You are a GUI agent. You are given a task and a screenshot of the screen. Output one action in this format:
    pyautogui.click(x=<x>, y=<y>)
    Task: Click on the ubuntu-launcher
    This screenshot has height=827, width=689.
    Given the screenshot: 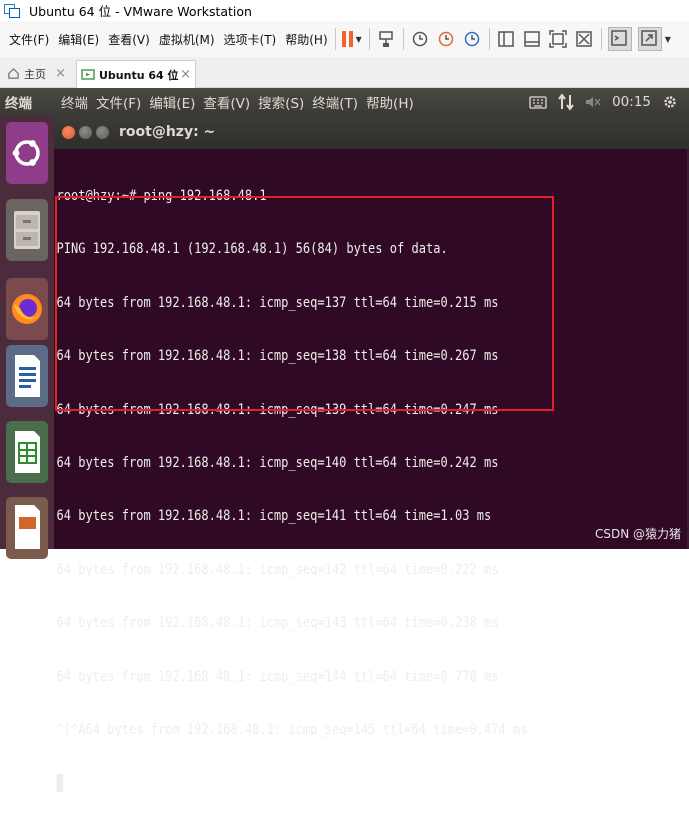 What is the action you would take?
    pyautogui.click(x=27, y=337)
    